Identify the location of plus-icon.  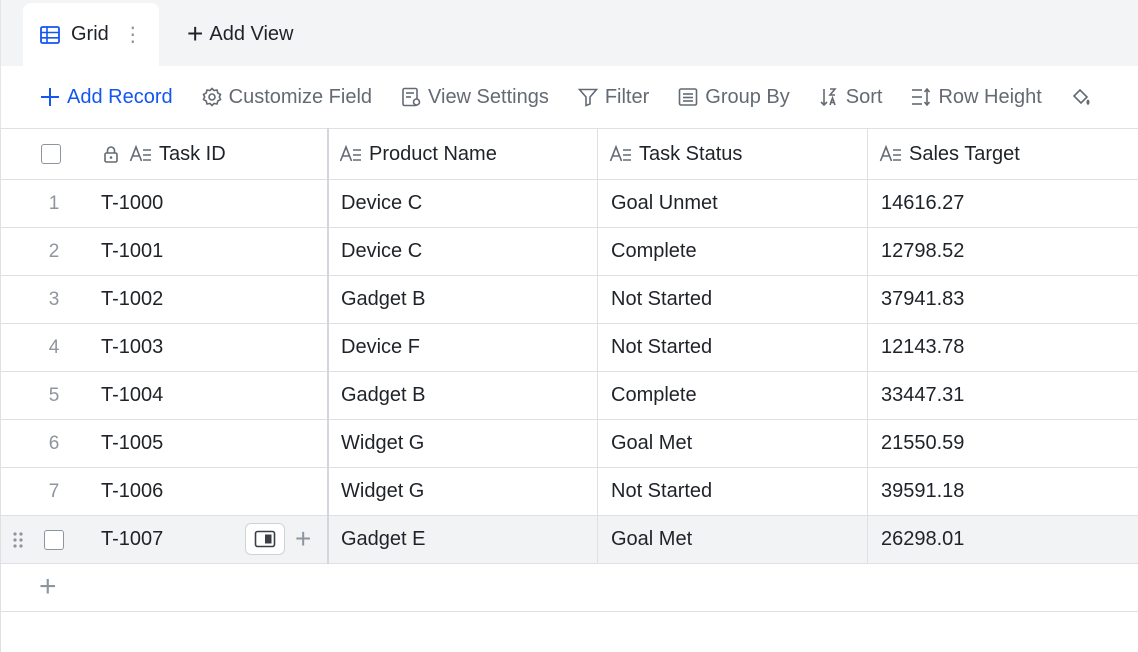
(50, 97).